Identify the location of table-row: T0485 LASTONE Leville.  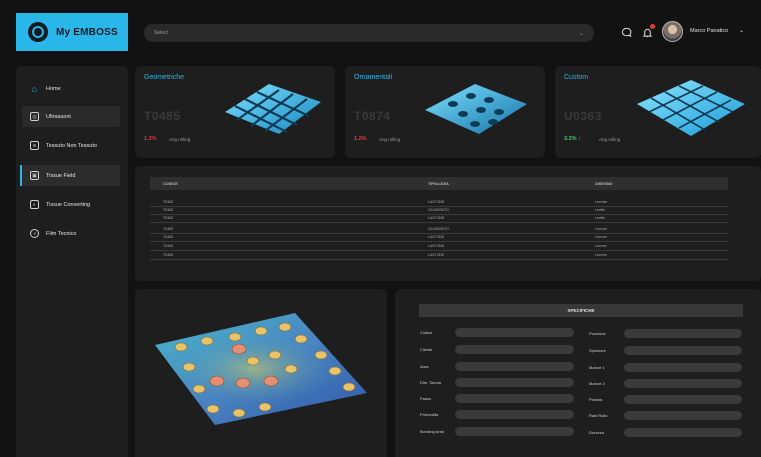
(439, 219).